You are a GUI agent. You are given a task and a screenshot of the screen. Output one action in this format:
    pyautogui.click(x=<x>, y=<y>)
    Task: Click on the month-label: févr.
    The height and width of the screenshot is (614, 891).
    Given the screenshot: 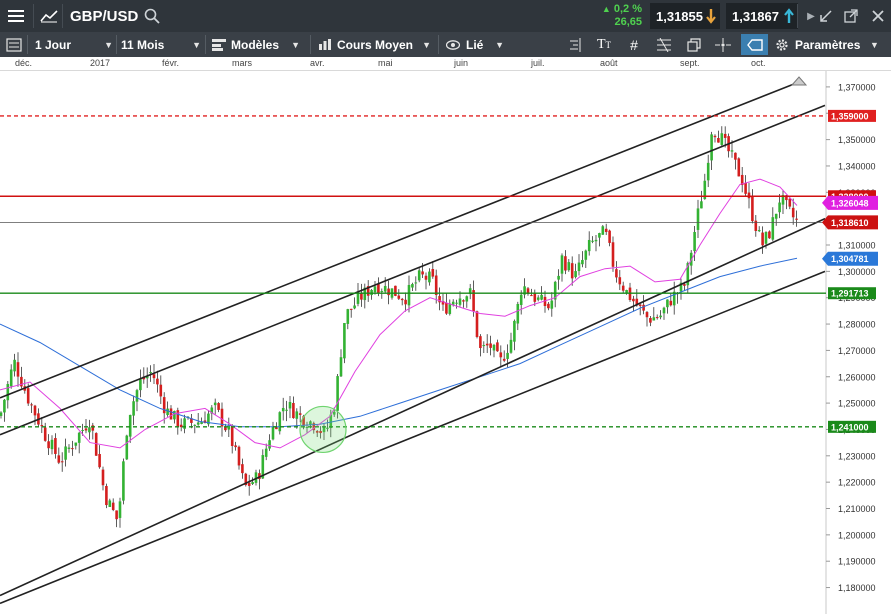 What is the action you would take?
    pyautogui.click(x=171, y=63)
    